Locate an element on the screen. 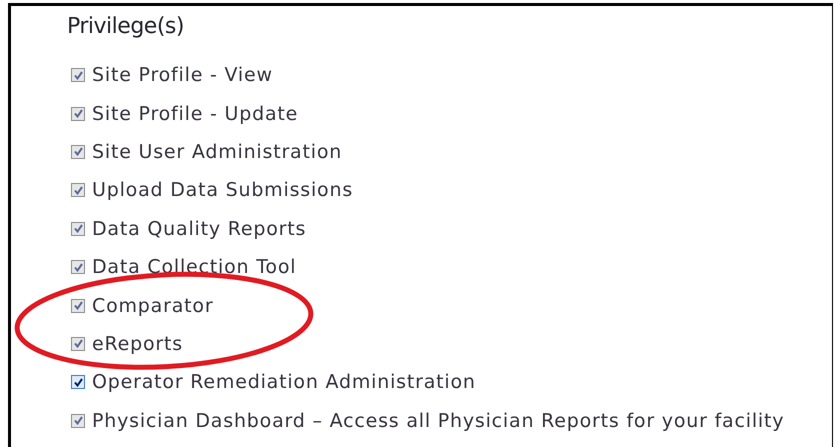 The height and width of the screenshot is (447, 835). privilege-label: Comparator is located at coordinates (153, 305).